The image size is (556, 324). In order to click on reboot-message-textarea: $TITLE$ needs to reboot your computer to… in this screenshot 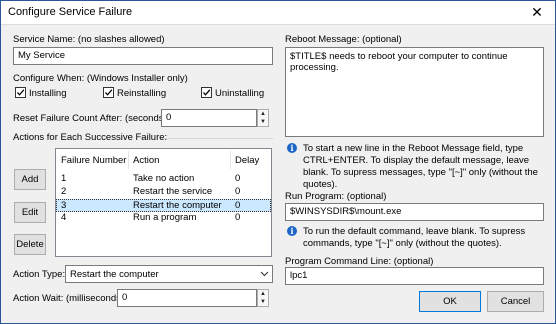, I will do `click(414, 92)`.